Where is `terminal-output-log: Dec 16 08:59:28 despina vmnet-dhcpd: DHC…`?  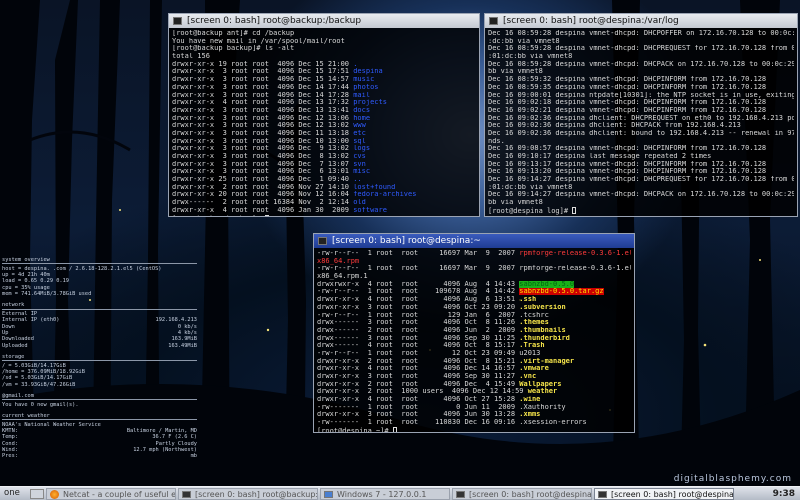
terminal-output-log: Dec 16 08:59:28 despina vmnet-dhcpd: DHC… is located at coordinates (641, 122).